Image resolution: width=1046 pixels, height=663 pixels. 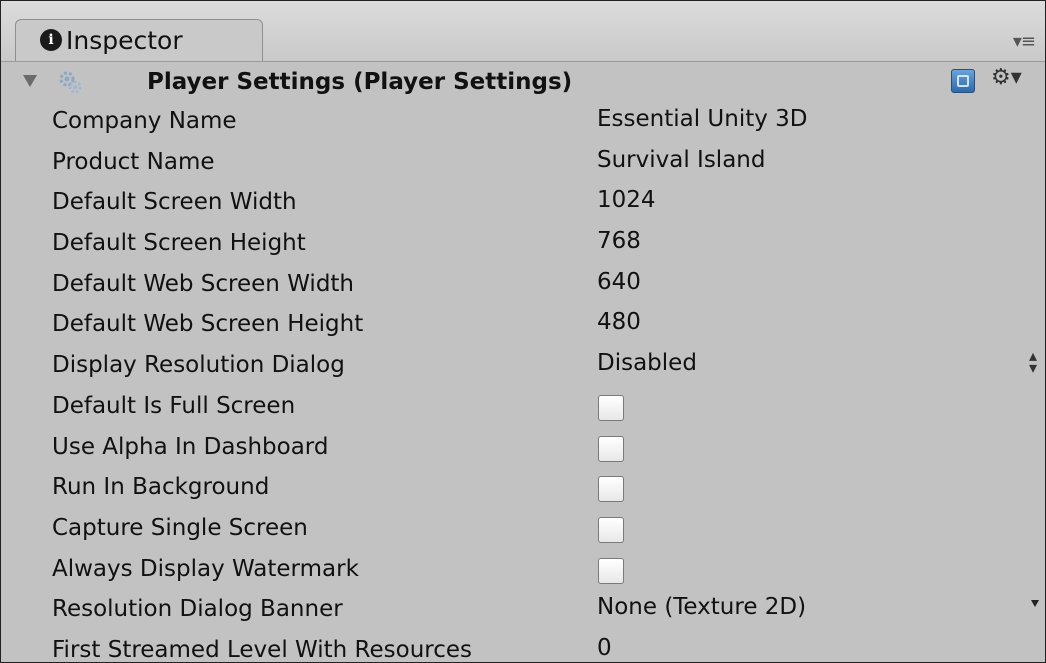 I want to click on property-label: Use Alpha In Dashboard, so click(x=190, y=446).